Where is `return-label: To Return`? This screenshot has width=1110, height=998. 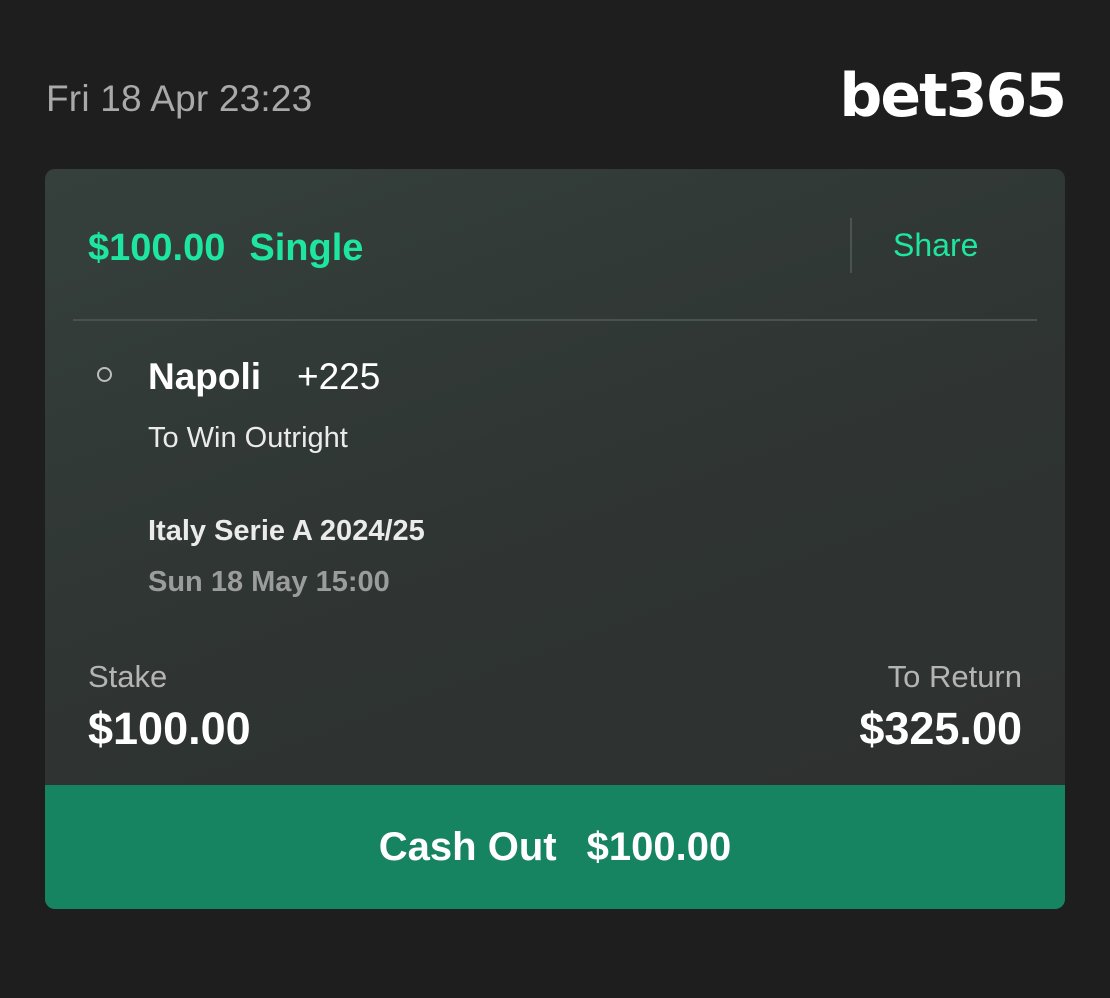
return-label: To Return is located at coordinates (954, 676).